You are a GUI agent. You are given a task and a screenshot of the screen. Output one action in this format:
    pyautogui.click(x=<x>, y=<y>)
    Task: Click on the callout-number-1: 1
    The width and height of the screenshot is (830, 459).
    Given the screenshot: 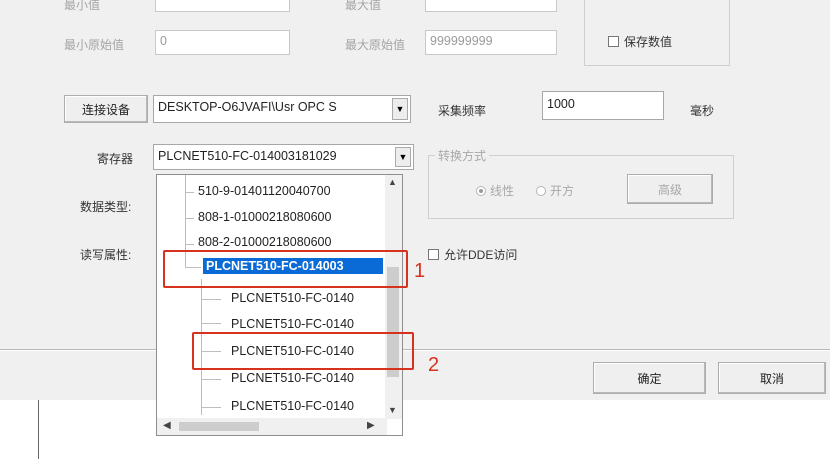 What is the action you would take?
    pyautogui.click(x=420, y=271)
    